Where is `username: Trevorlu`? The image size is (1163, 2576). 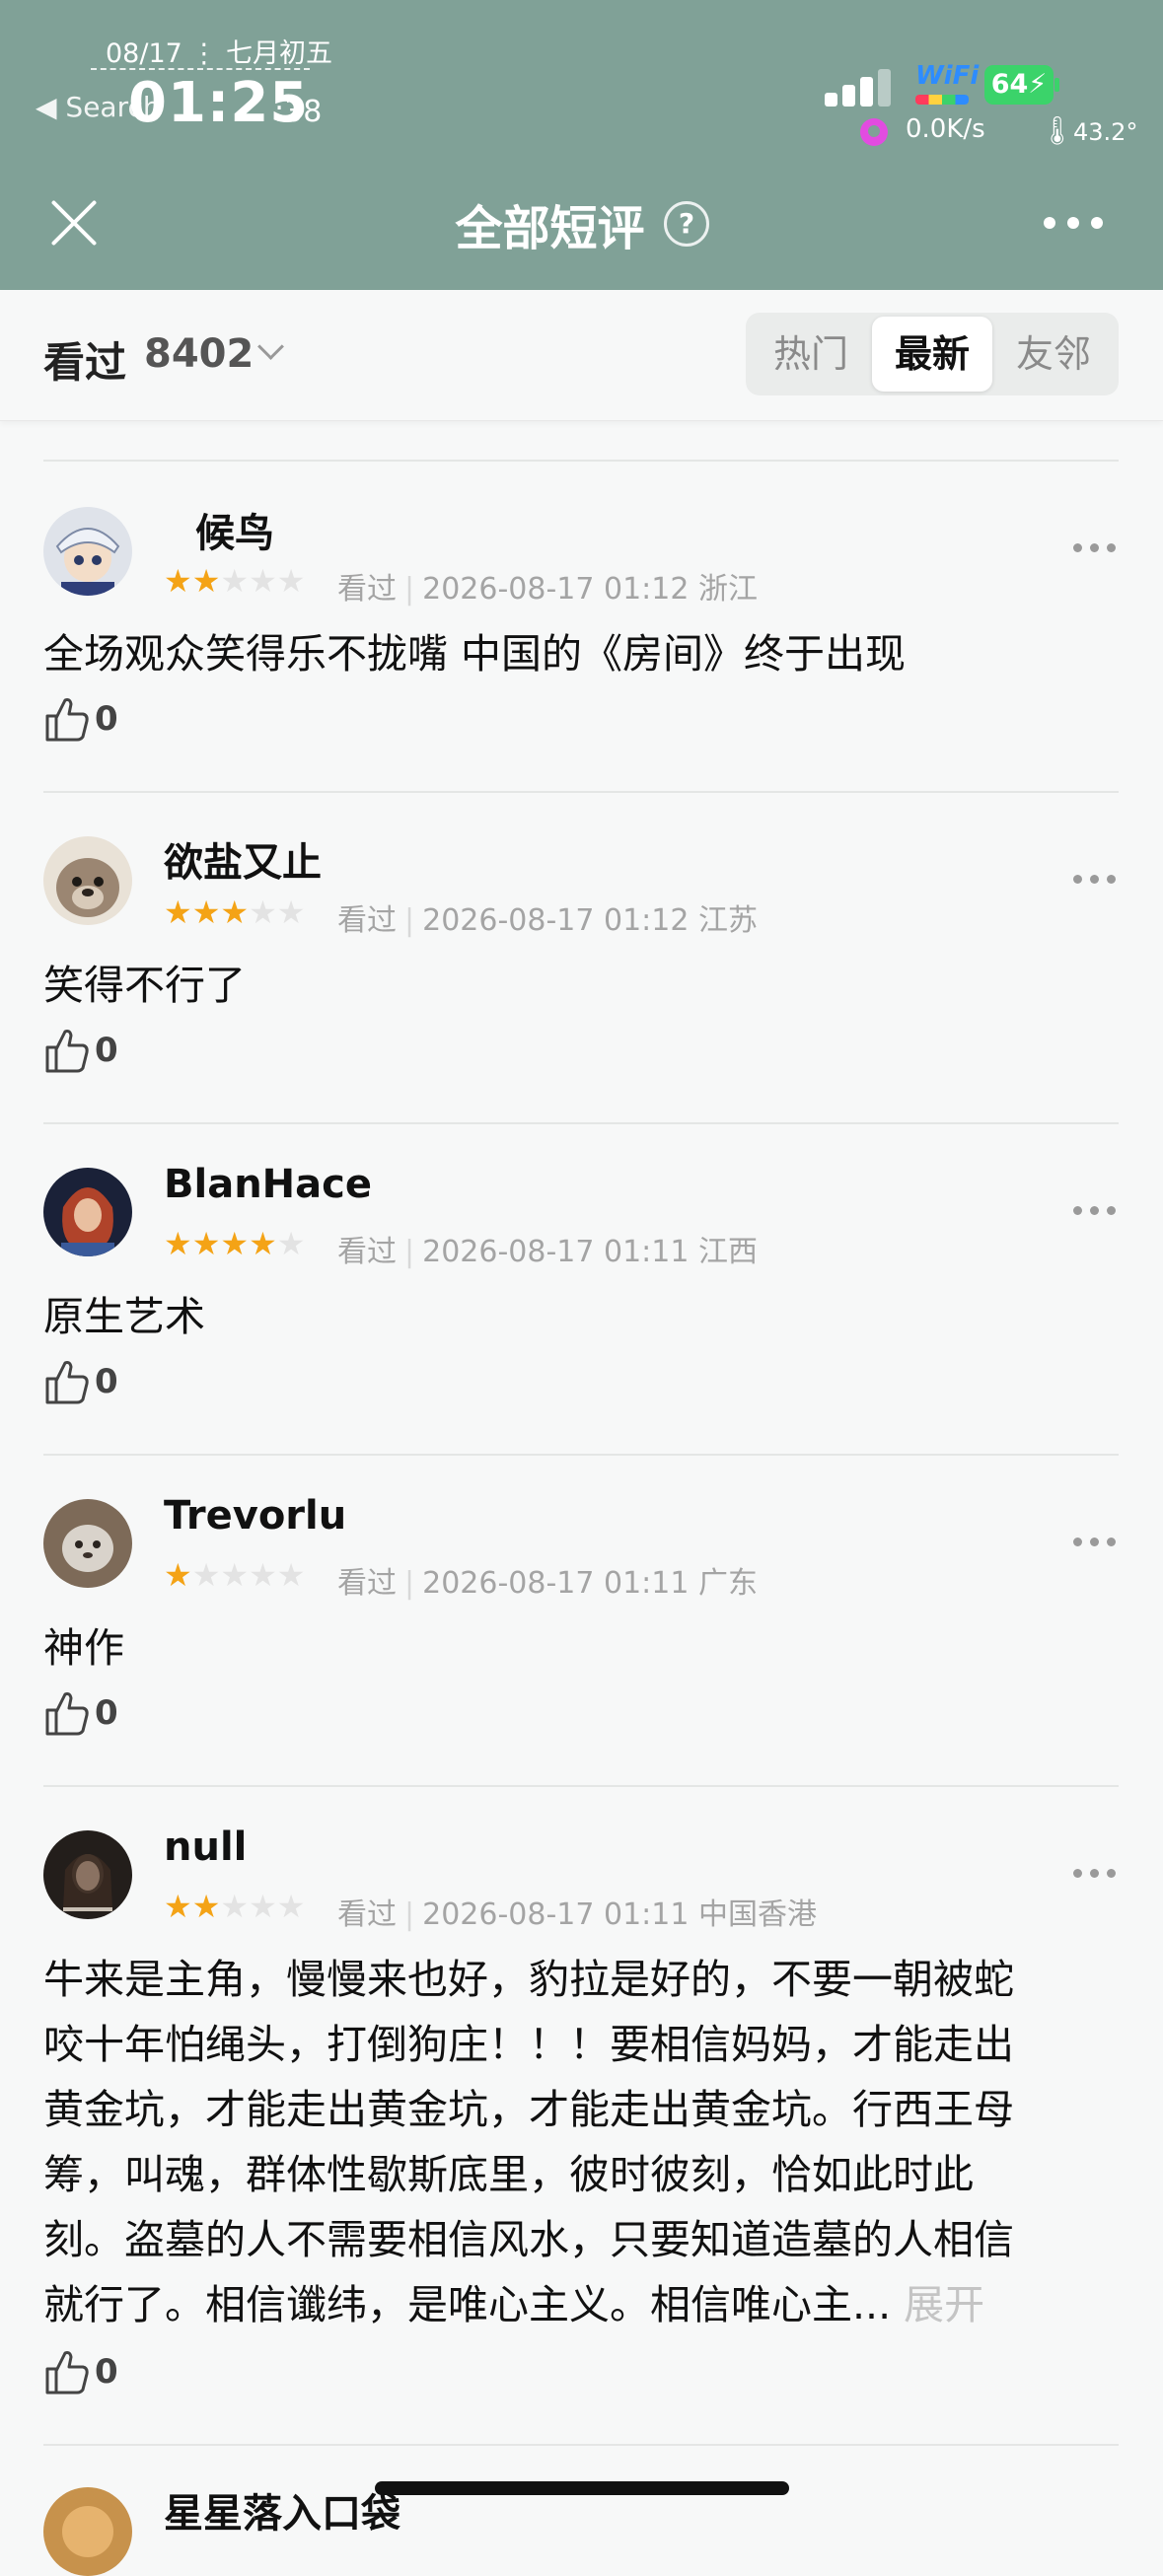 username: Trevorlu is located at coordinates (255, 1515).